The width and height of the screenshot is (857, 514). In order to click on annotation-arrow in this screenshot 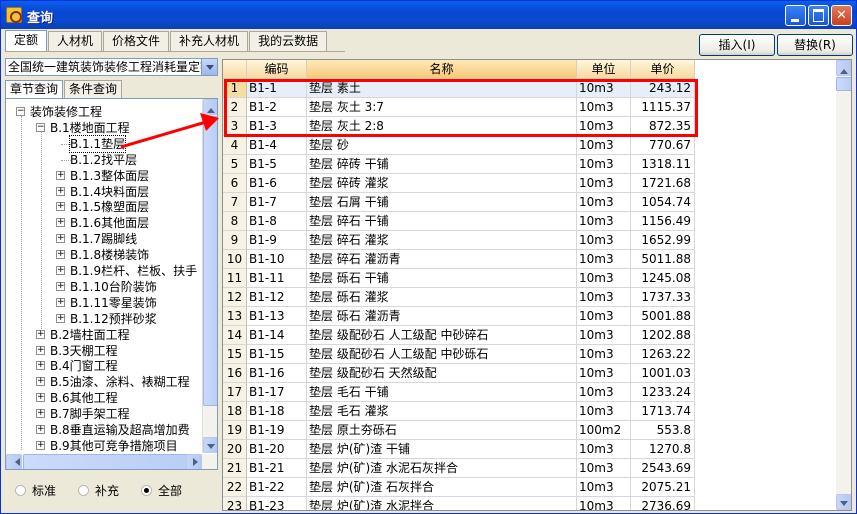, I will do `click(169, 131)`.